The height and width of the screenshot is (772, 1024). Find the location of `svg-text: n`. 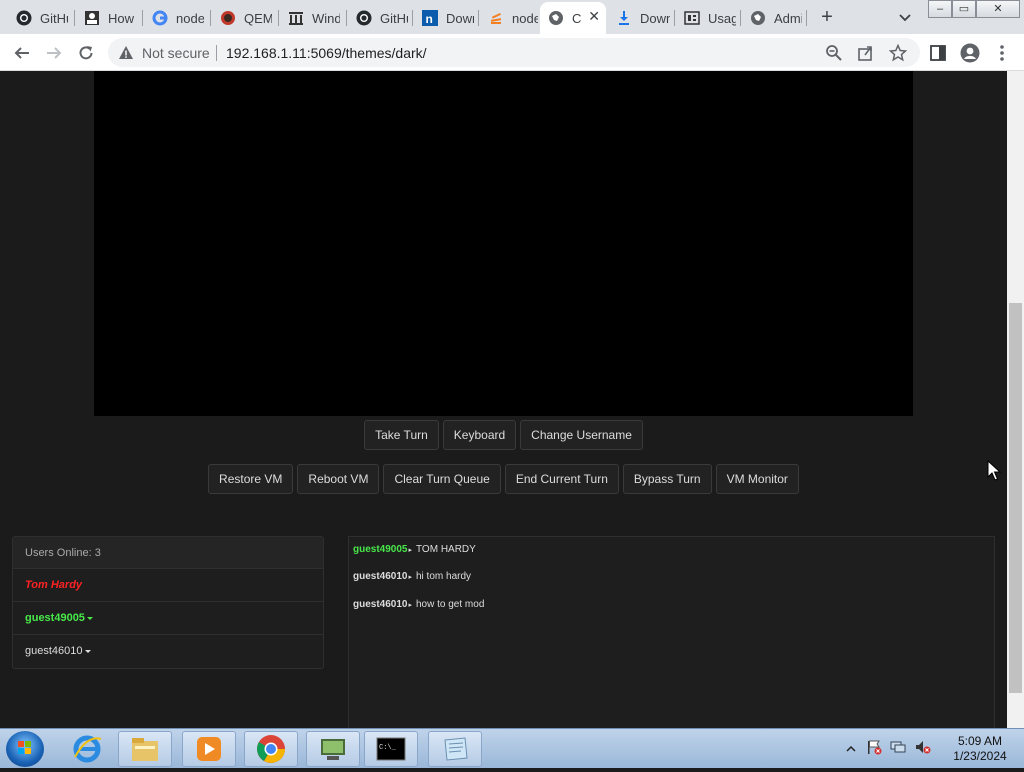

svg-text: n is located at coordinates (429, 19).